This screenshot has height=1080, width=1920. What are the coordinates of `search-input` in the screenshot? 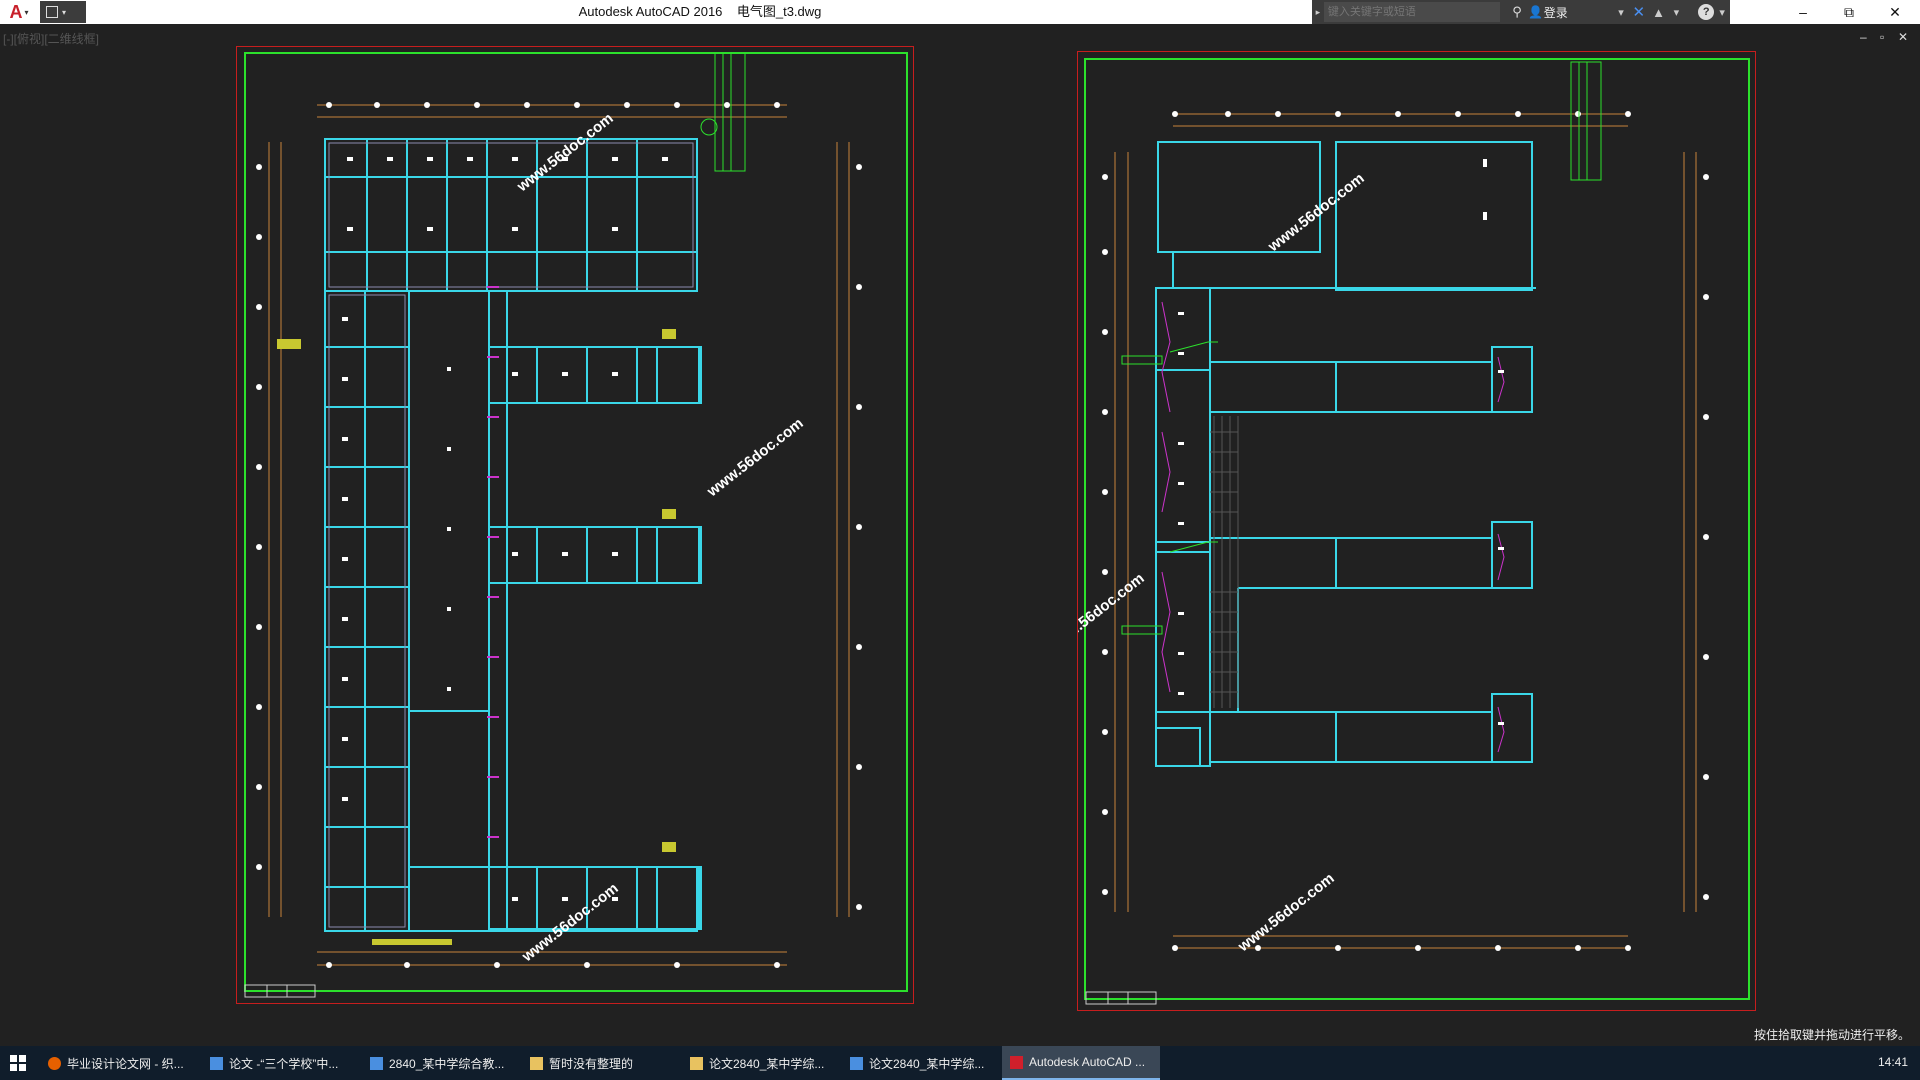 It's located at (1412, 12).